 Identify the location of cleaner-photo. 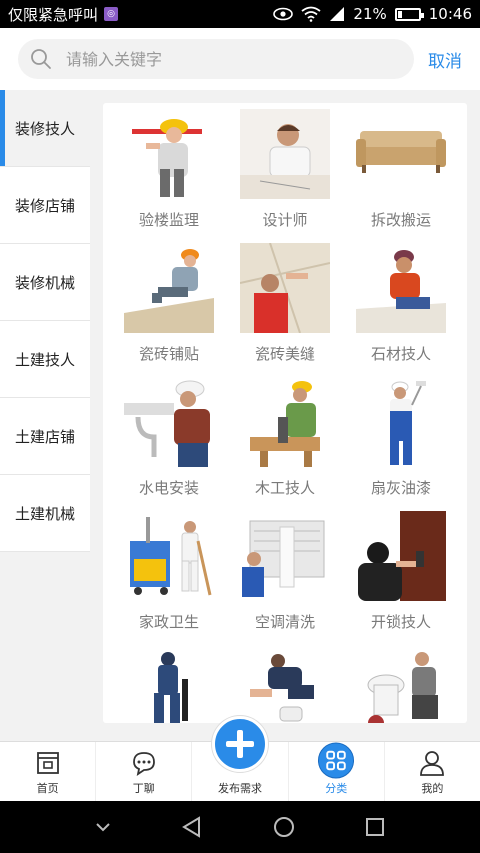
(169, 556).